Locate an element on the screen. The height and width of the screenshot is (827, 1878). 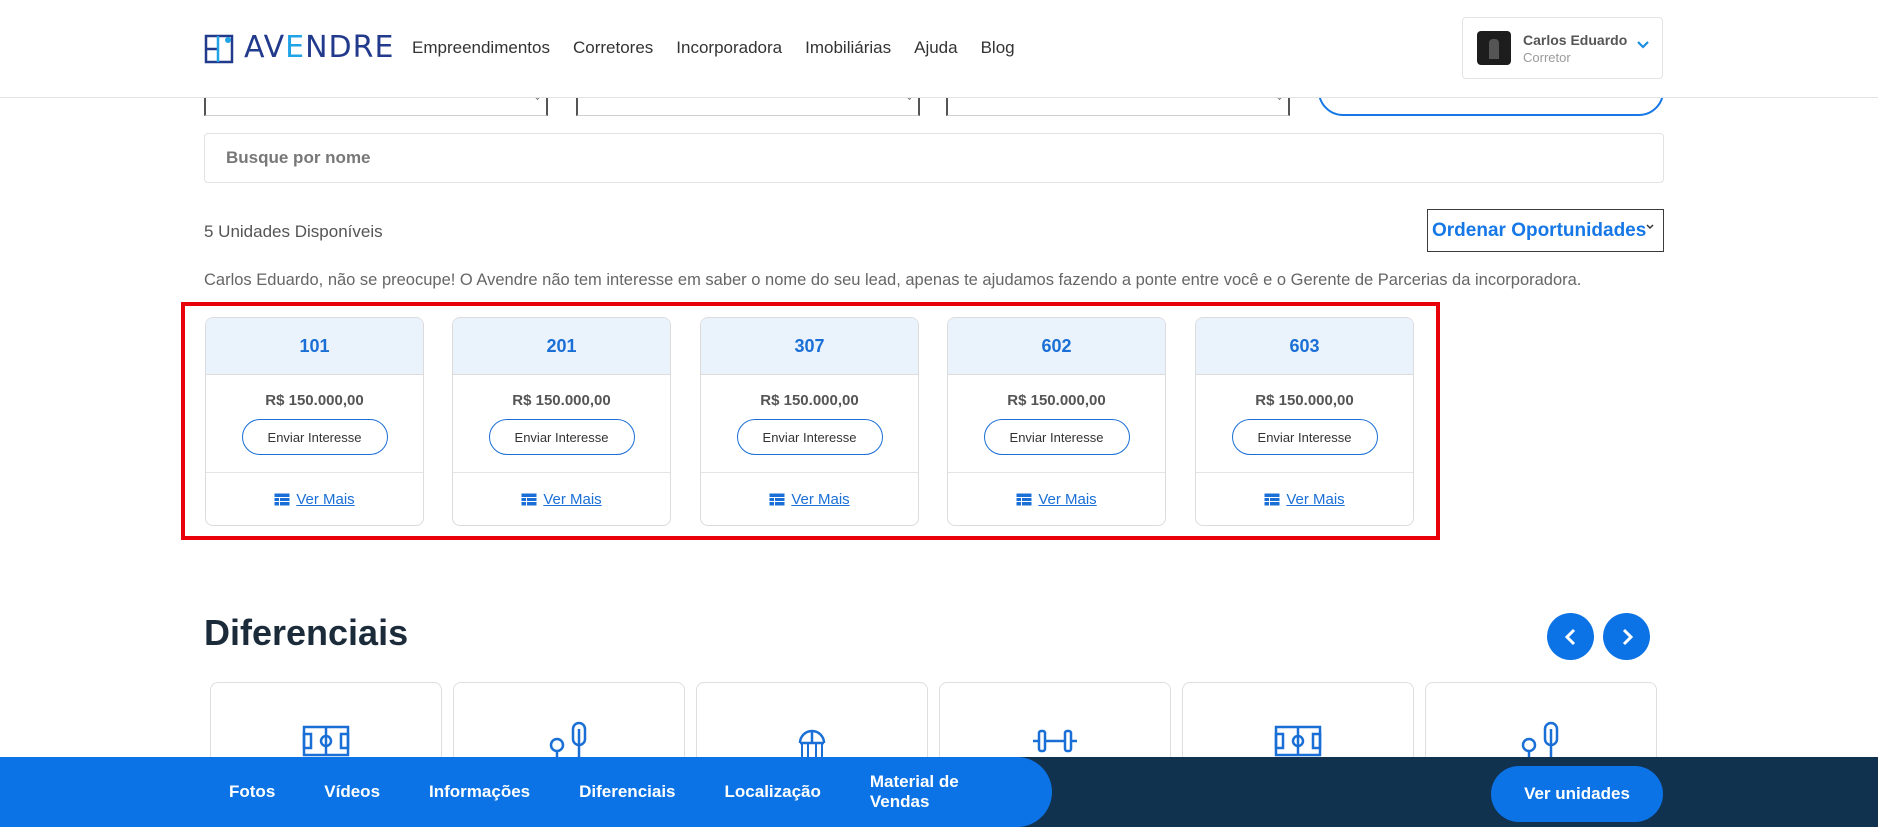
avatar is located at coordinates (1494, 48).